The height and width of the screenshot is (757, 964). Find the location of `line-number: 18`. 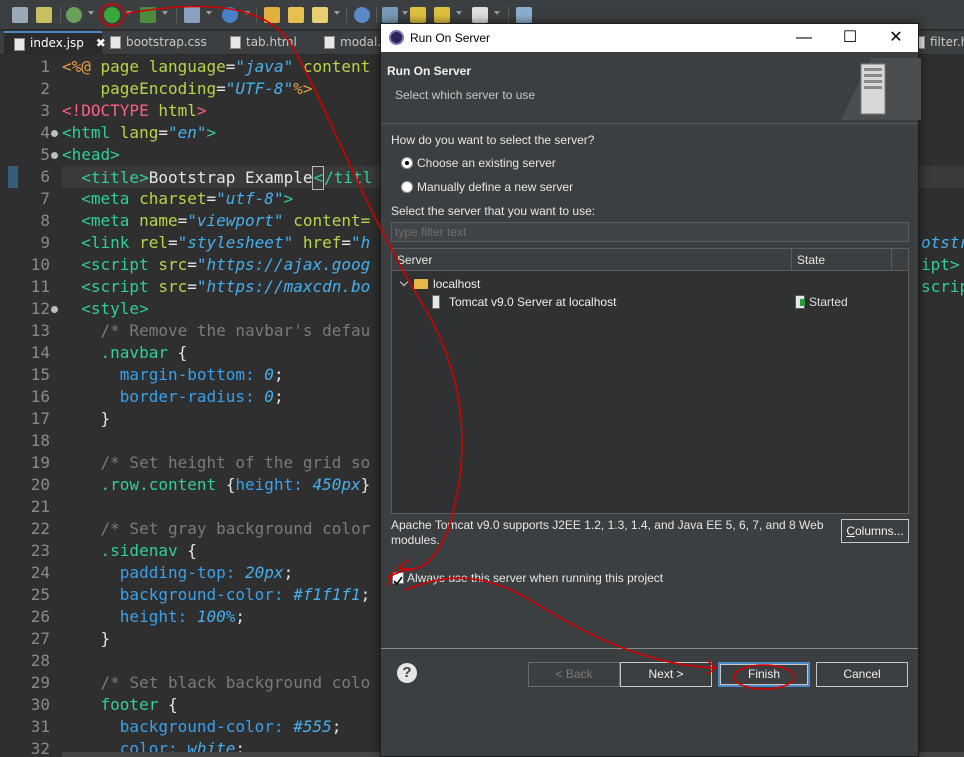

line-number: 18 is located at coordinates (40, 440).